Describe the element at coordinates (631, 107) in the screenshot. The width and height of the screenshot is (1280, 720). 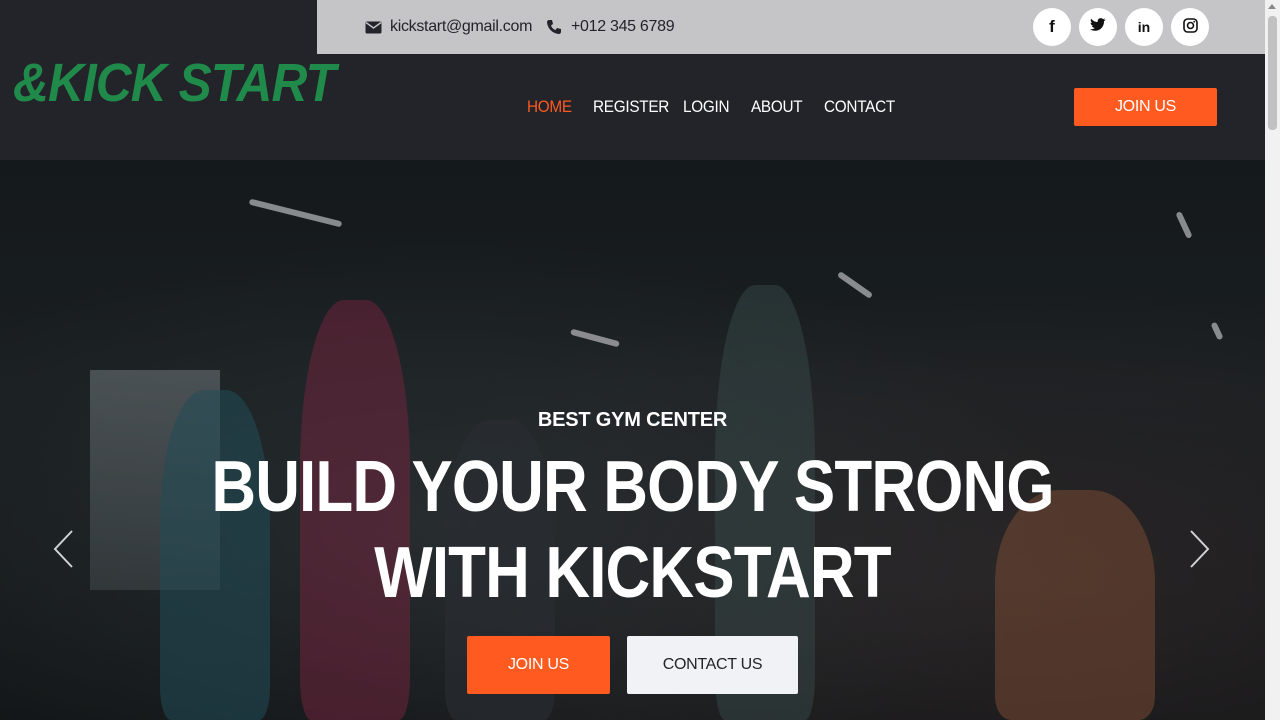
I see `nav-register: REGISTER` at that location.